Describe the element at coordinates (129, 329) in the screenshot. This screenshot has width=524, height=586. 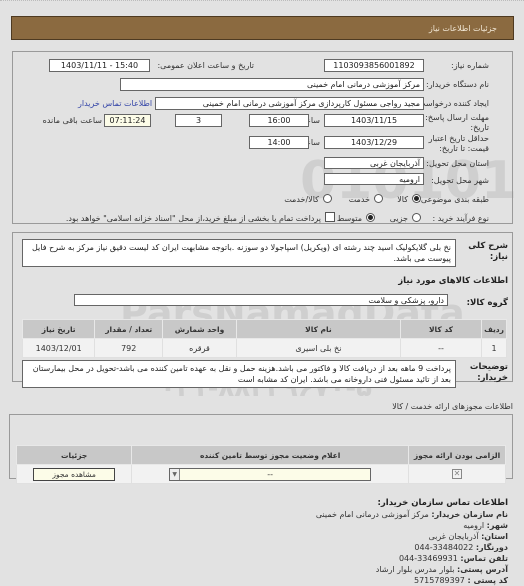
I see `col-qty: تعداد / مقدار` at that location.